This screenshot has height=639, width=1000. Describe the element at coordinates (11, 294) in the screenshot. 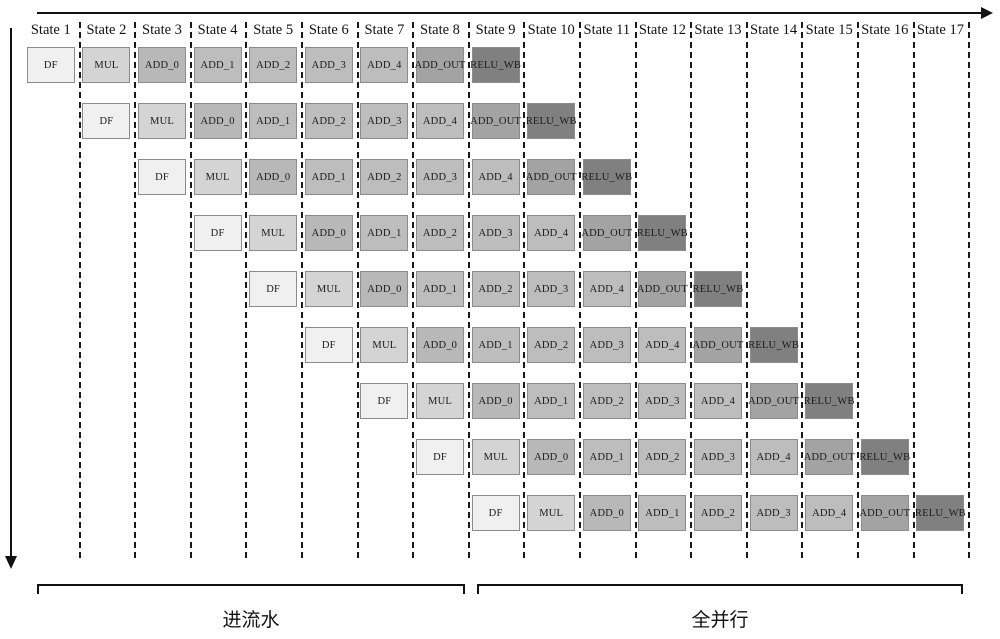

I see `issue-axis-line` at that location.